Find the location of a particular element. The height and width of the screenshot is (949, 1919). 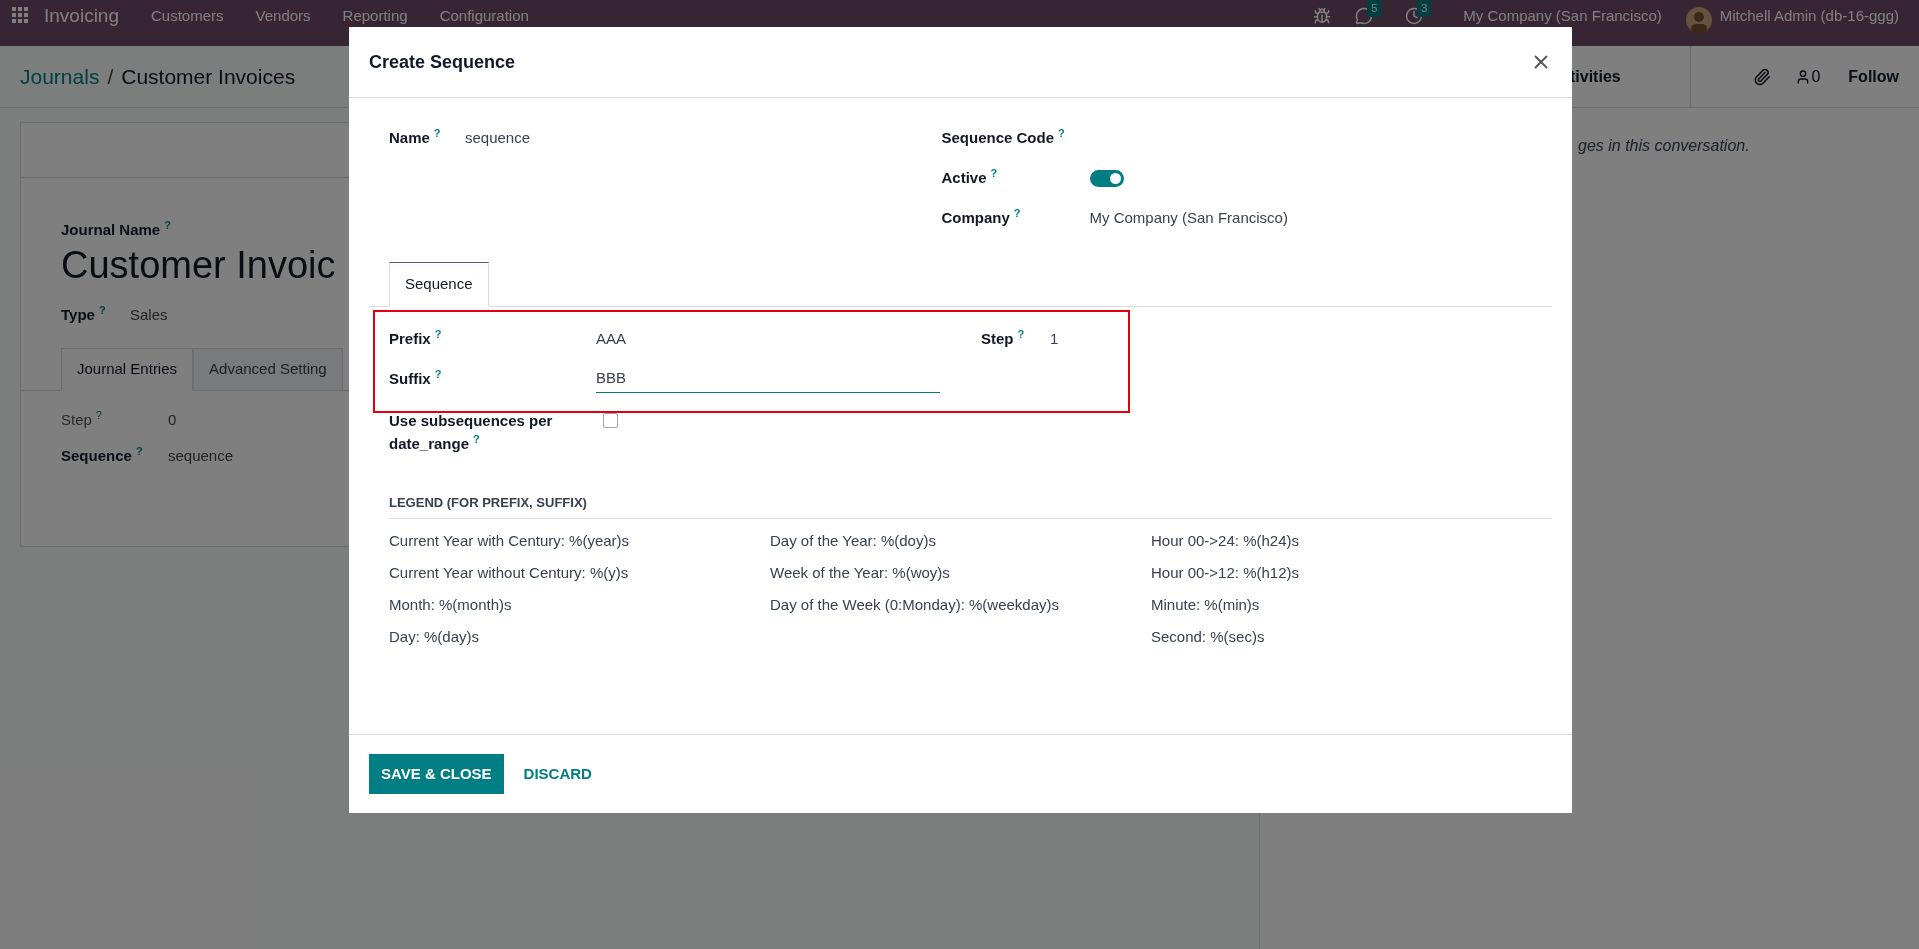

field-label: Prefix $^{?}$ is located at coordinates (416, 338).